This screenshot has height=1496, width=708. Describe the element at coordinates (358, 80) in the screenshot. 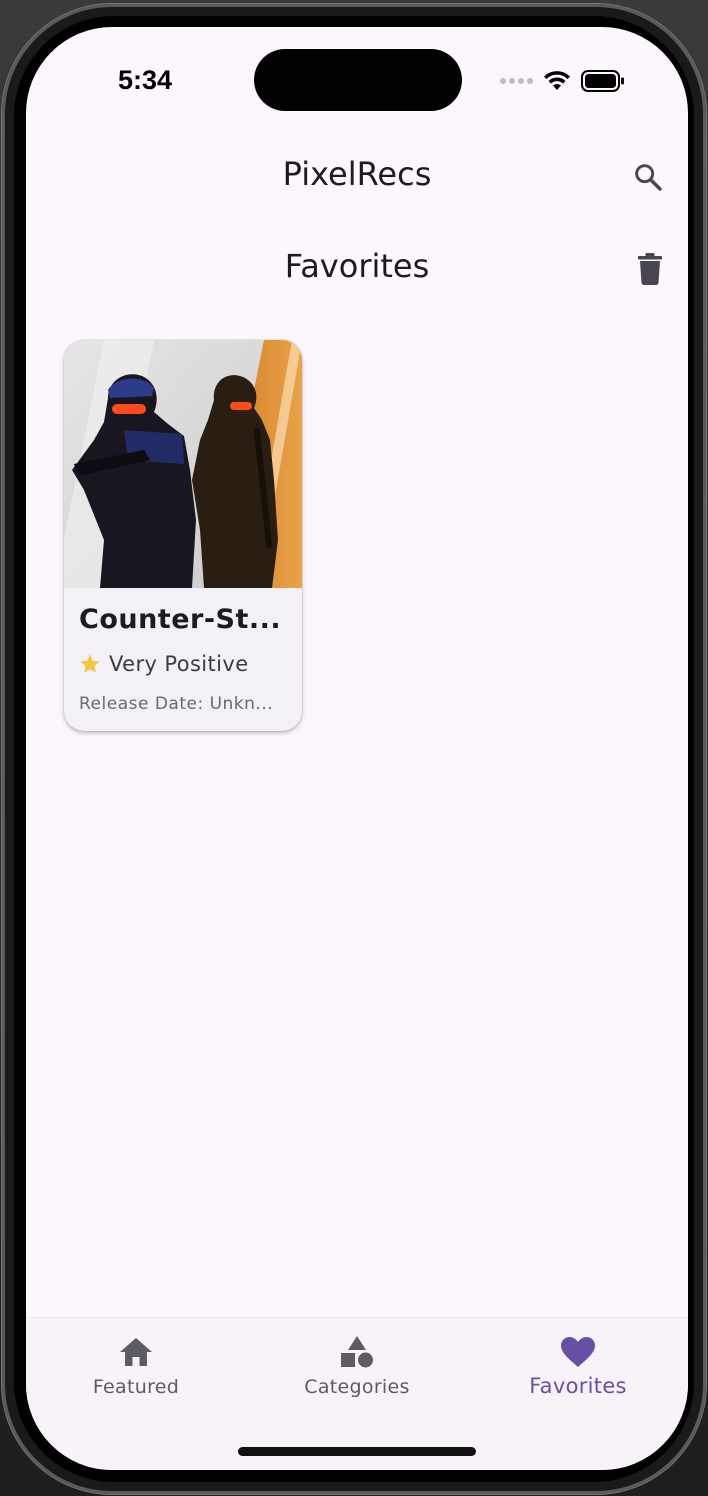

I see `dynamic-island` at that location.